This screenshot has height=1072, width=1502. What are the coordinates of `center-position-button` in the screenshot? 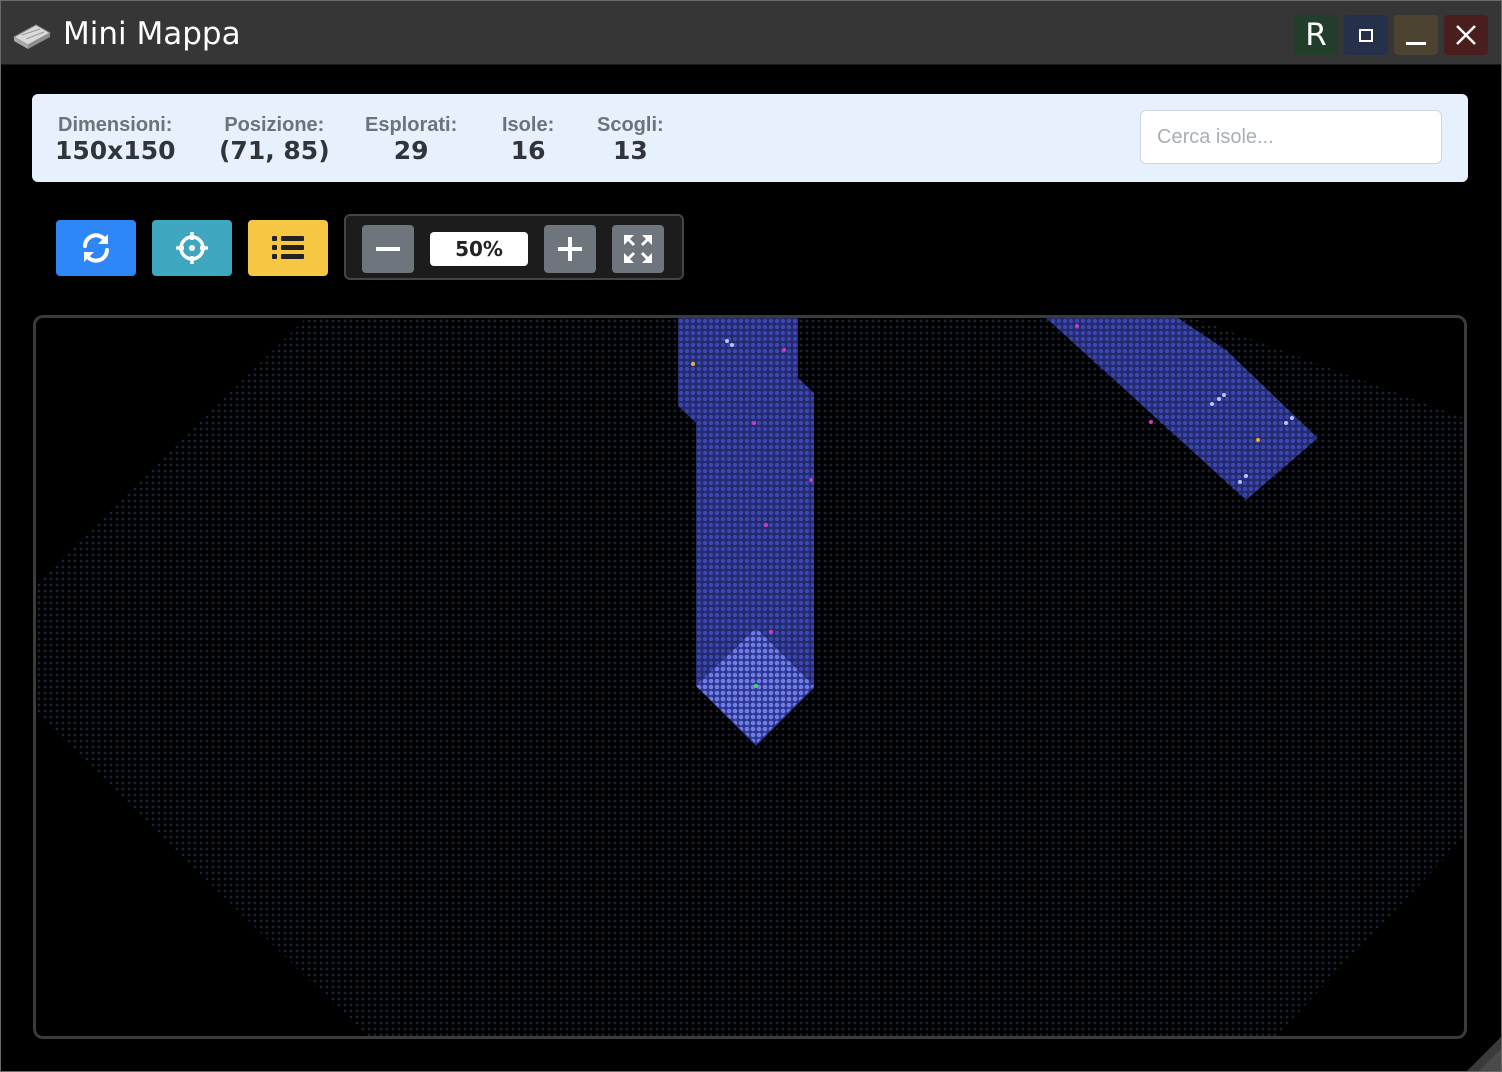 It's located at (192, 248).